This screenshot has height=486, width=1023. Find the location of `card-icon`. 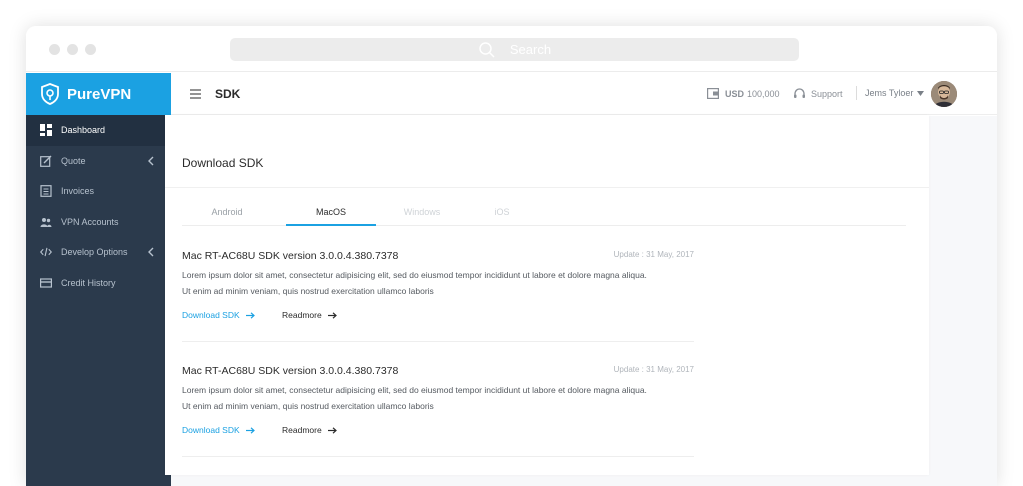

card-icon is located at coordinates (46, 283).